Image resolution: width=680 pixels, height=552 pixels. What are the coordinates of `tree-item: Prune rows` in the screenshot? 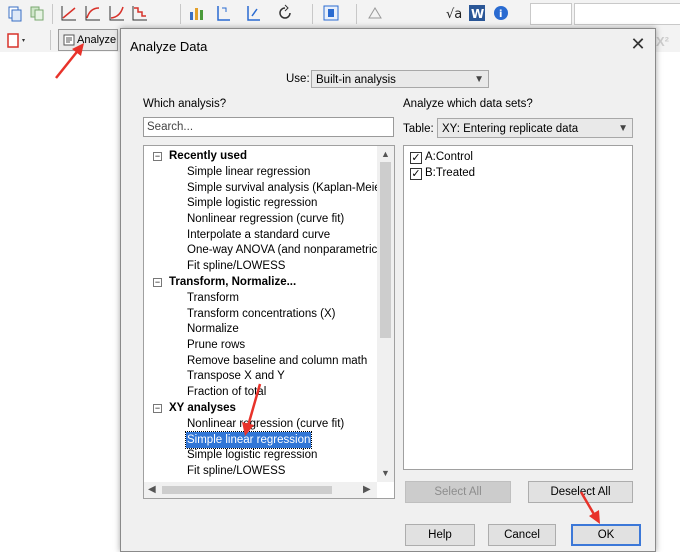 It's located at (216, 345).